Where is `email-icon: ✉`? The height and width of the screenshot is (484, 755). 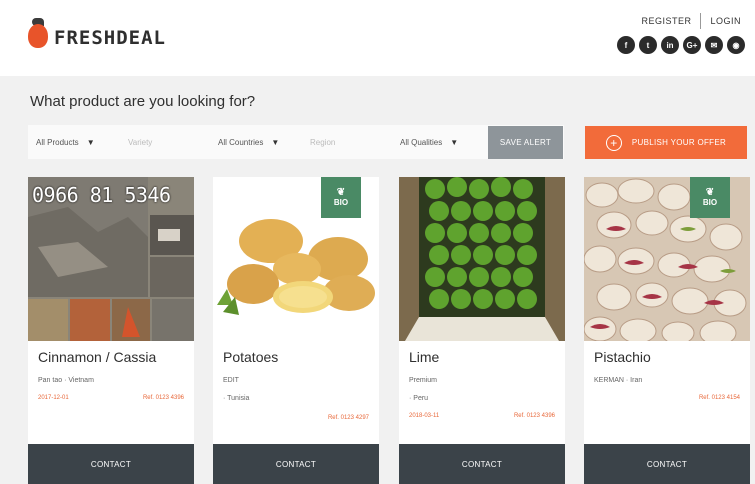 email-icon: ✉ is located at coordinates (714, 45).